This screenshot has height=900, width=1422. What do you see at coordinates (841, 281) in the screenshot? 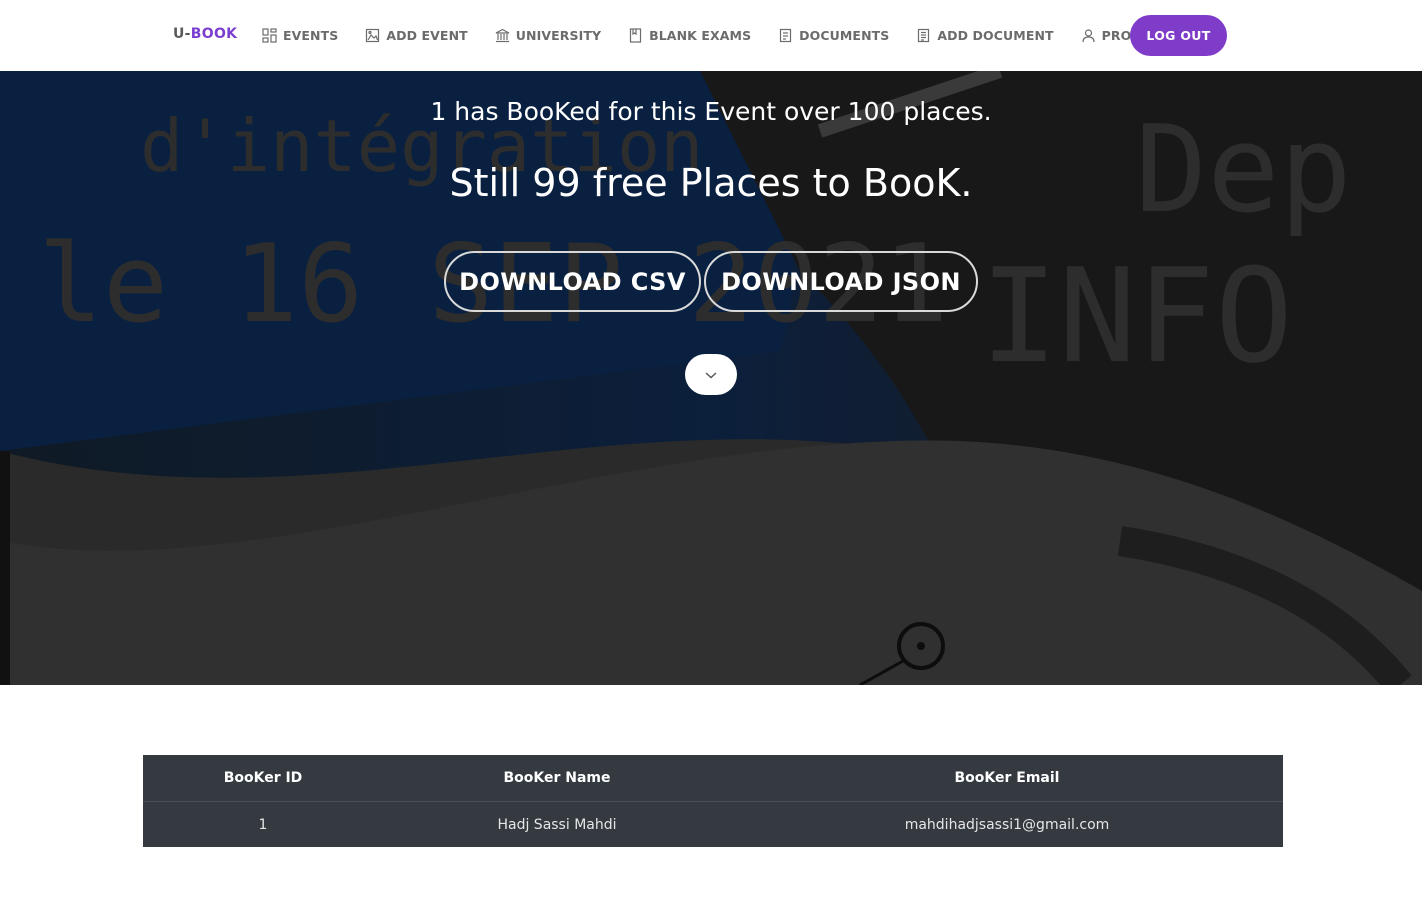
I see `download-json-button: DOWNLOAD JSON` at bounding box center [841, 281].